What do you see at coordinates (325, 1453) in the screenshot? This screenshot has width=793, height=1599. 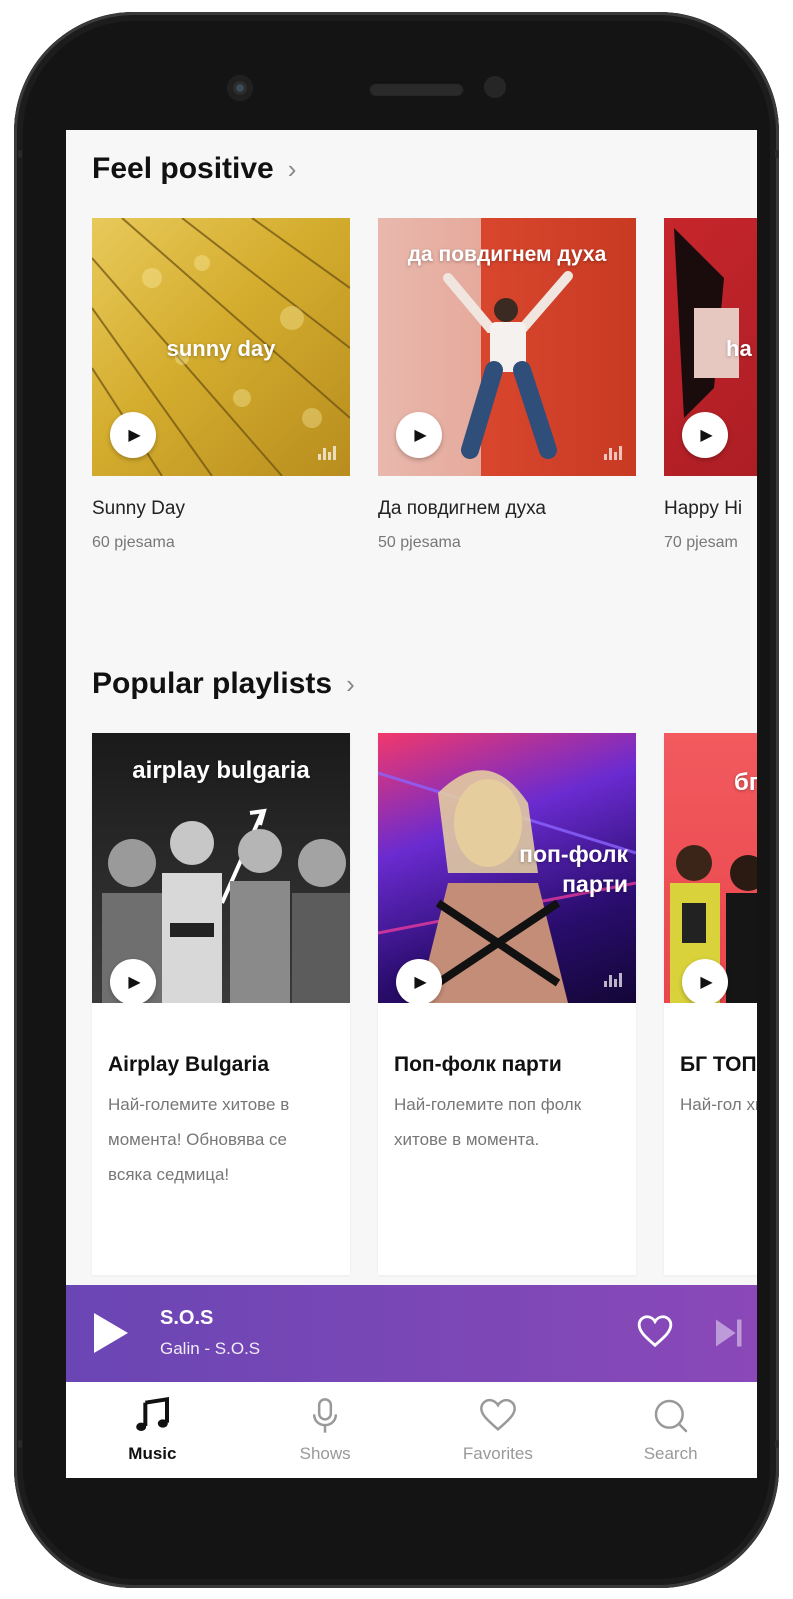 I see `tab-label-shows: Shows` at bounding box center [325, 1453].